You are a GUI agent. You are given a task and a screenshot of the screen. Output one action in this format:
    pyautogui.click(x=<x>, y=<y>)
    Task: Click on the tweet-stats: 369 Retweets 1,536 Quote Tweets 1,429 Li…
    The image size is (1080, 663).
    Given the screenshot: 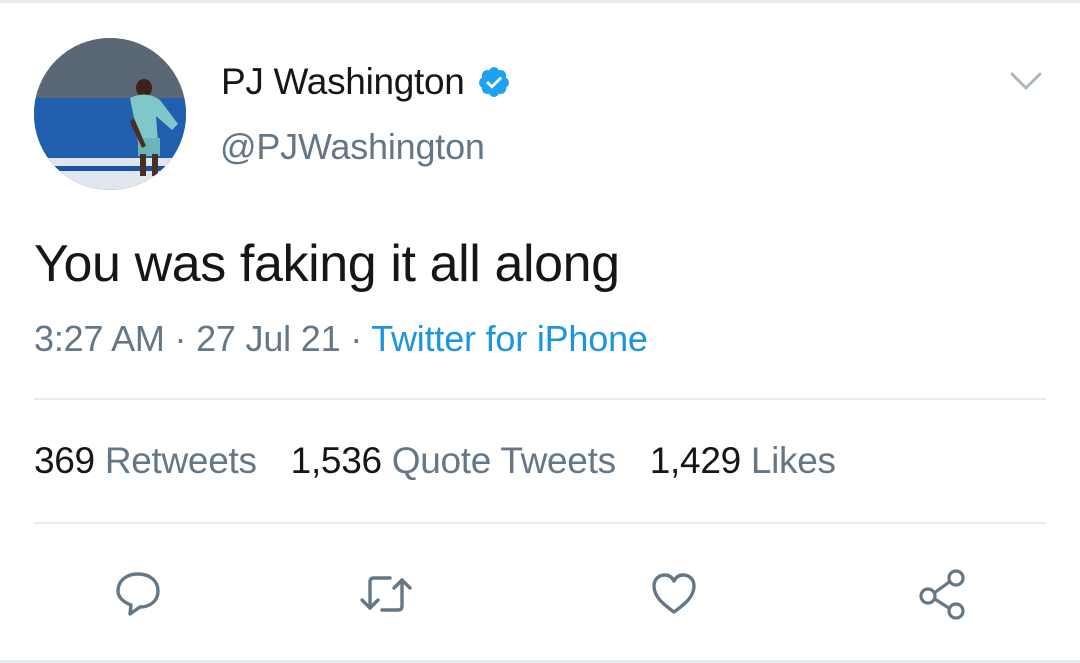 What is the action you would take?
    pyautogui.click(x=452, y=461)
    